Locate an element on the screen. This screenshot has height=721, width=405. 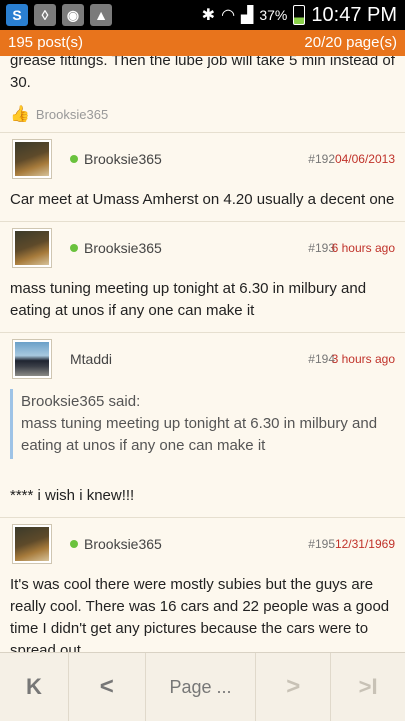
page-count: 20/20 page(s) is located at coordinates (350, 42).